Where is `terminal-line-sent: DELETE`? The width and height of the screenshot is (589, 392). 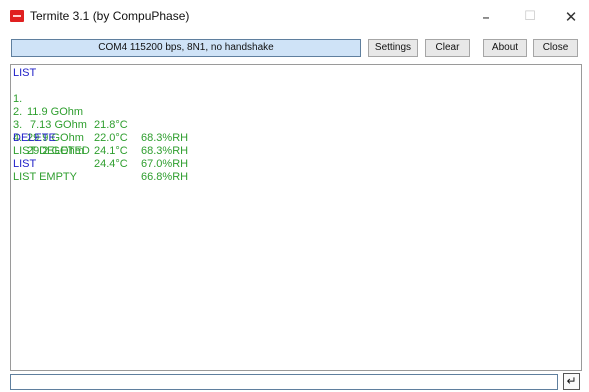
terminal-line-sent: DELETE is located at coordinates (34, 138).